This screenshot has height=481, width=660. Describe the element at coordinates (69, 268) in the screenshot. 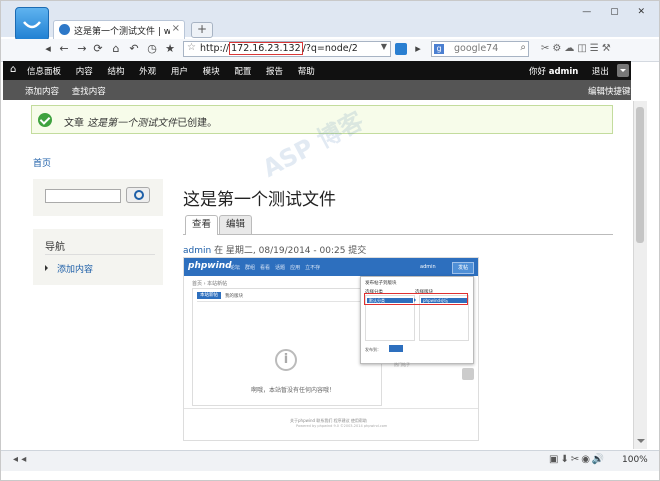

I see `nav-add-content-link: 添加内容` at that location.